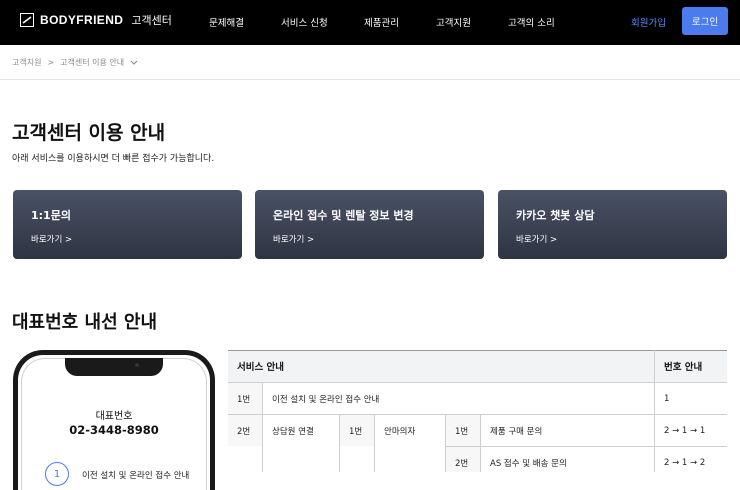 This screenshot has height=490, width=740. Describe the element at coordinates (245, 430) in the screenshot. I see `table-cell-no: 2번` at that location.